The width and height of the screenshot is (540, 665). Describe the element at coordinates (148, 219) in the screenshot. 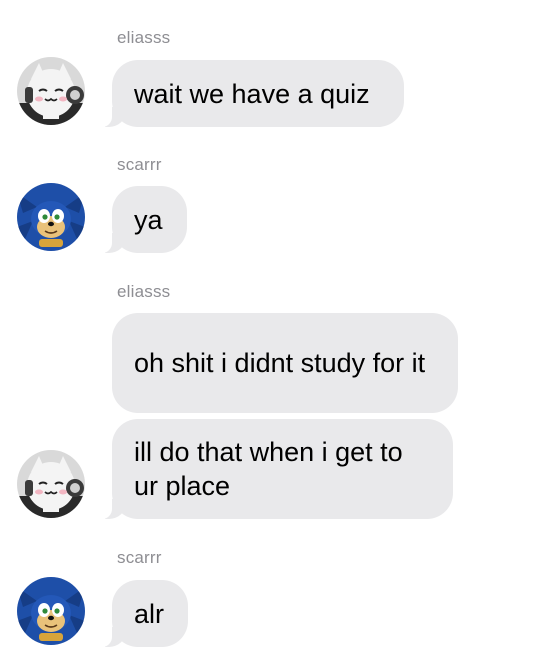

I see `message-text: ya` at that location.